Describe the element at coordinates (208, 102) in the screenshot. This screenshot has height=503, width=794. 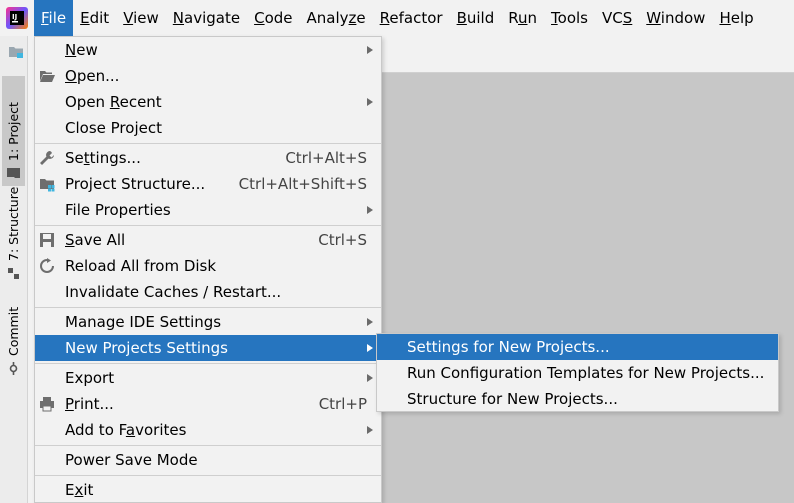
I see `menu-item-open-recent: Open Recent` at that location.